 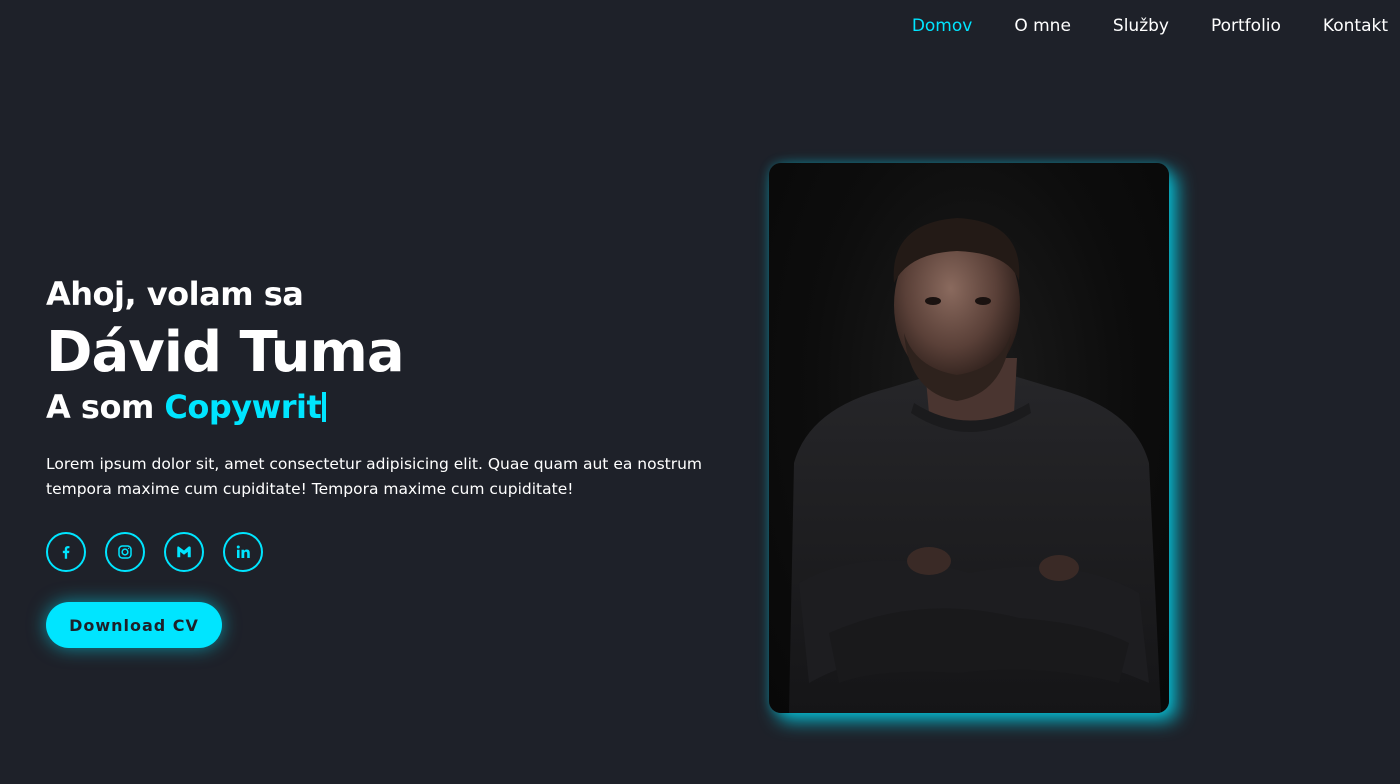 I want to click on nav-item-sluzby: Služby, so click(x=1141, y=26).